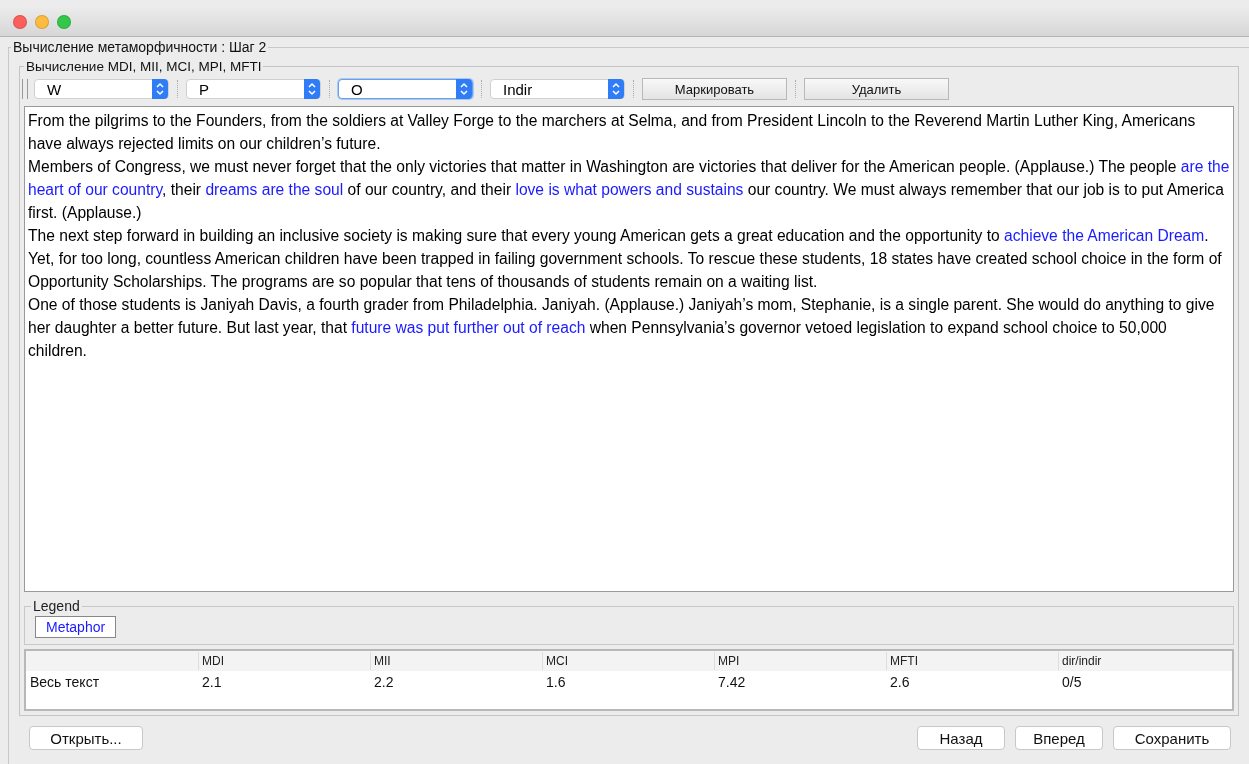 Image resolution: width=1249 pixels, height=764 pixels. I want to click on table-cell-text: 7.42, so click(732, 682).